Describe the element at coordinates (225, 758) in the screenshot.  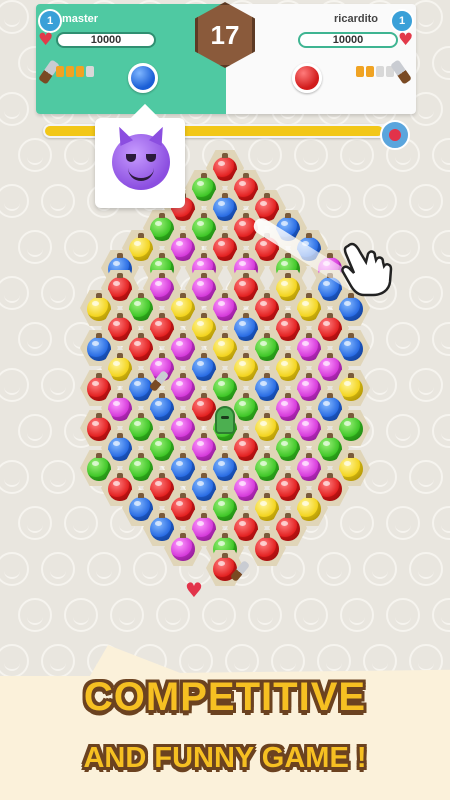
I see `headline-funny-game: AND FUNNY GAME !` at that location.